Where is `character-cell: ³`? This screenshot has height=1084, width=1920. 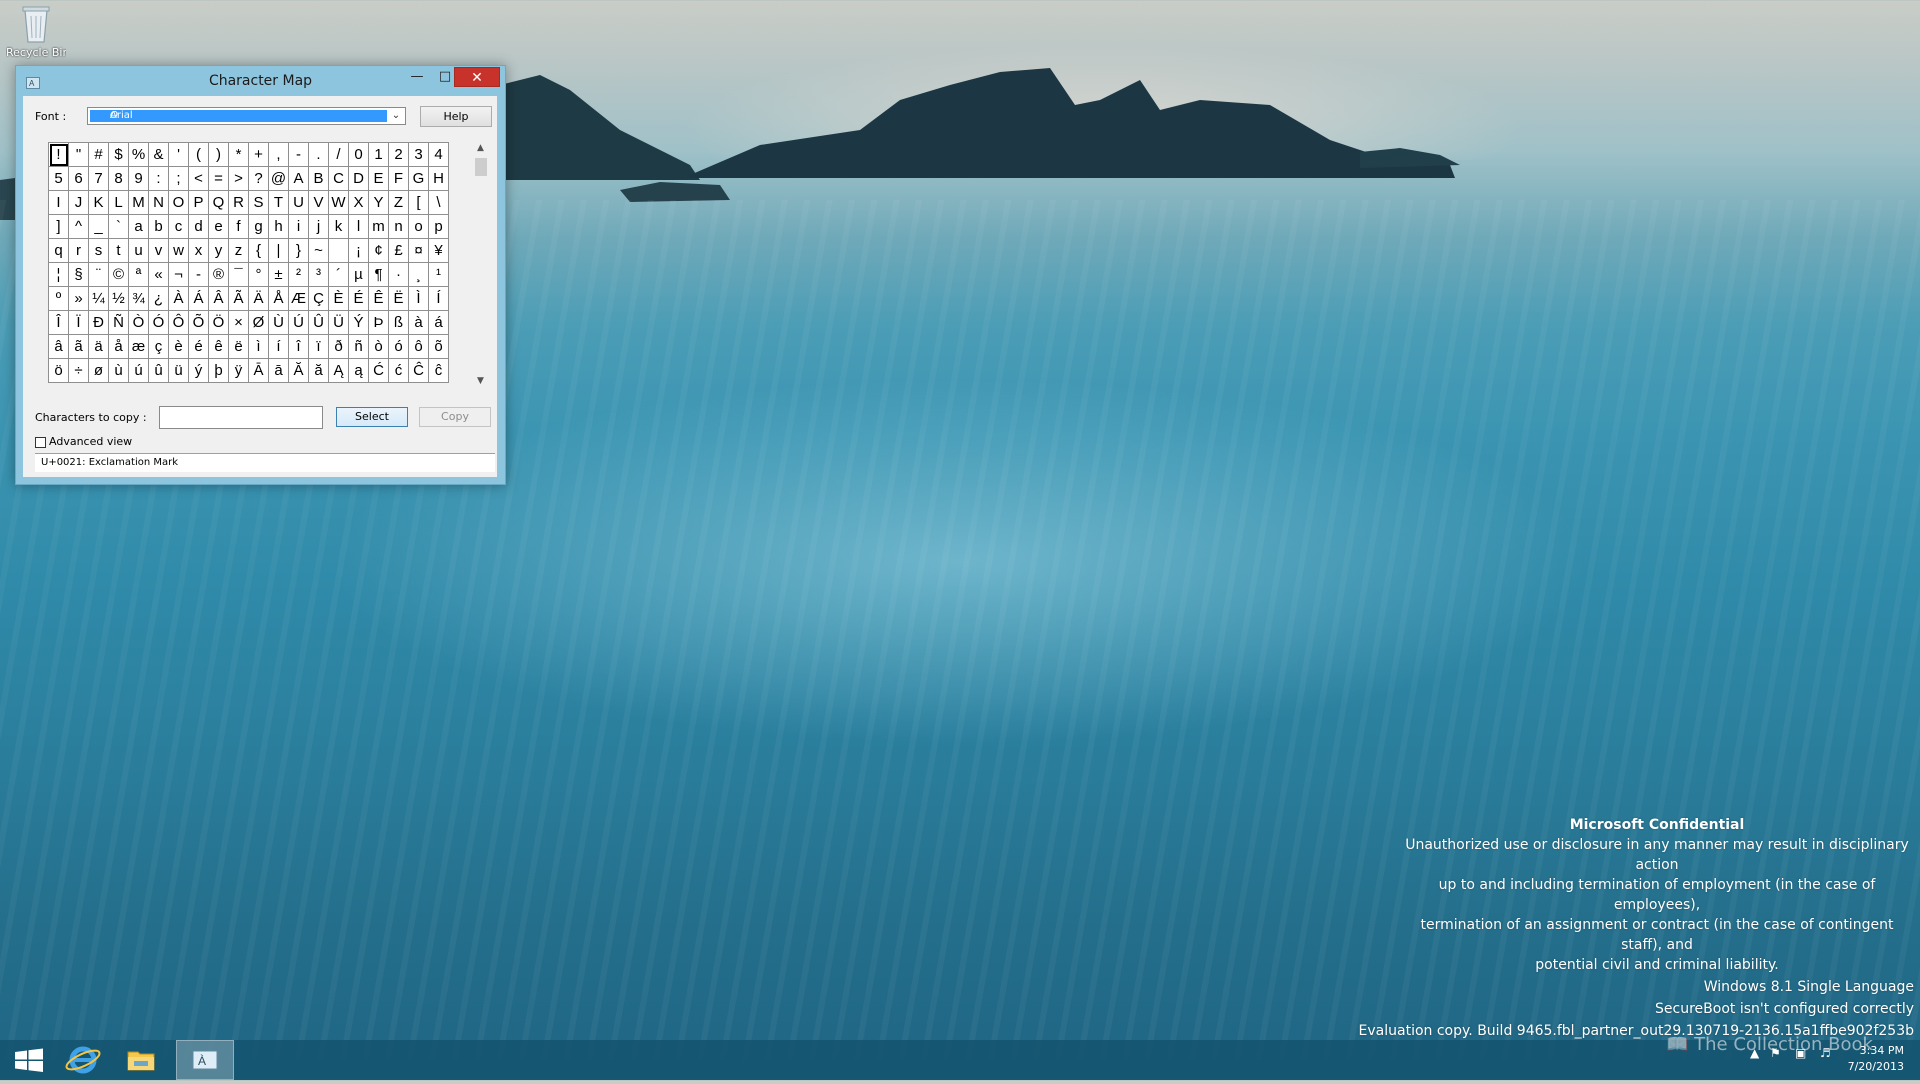 character-cell: ³ is located at coordinates (318, 274).